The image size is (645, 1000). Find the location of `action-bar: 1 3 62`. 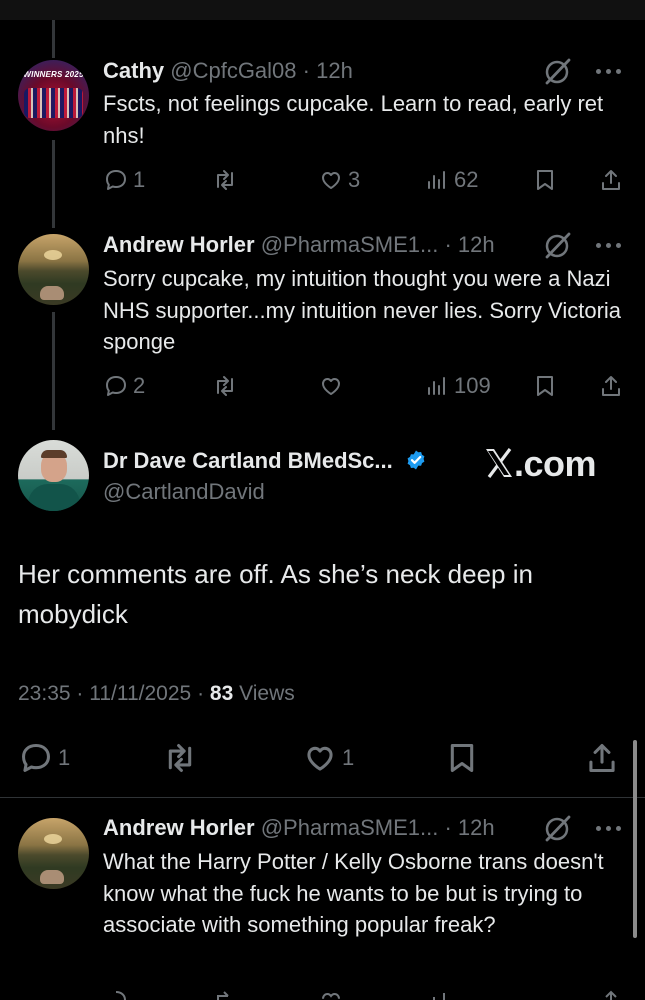

action-bar: 1 3 62 is located at coordinates (322, 182).